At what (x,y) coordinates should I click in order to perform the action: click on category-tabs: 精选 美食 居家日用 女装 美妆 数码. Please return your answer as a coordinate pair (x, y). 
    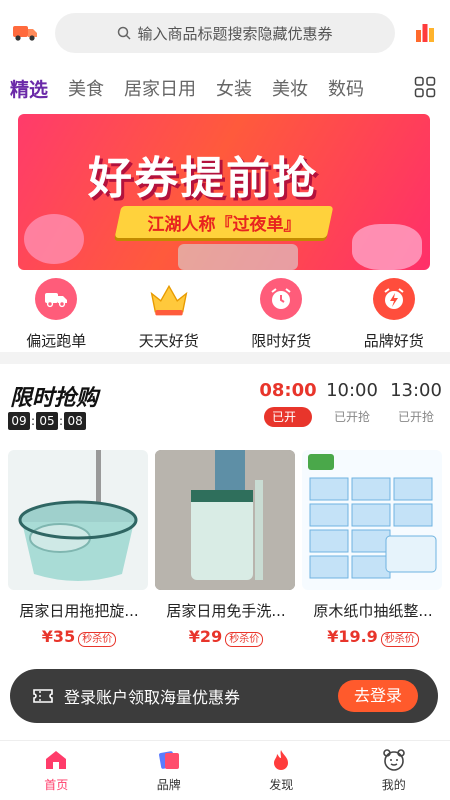
    Looking at the image, I should click on (225, 88).